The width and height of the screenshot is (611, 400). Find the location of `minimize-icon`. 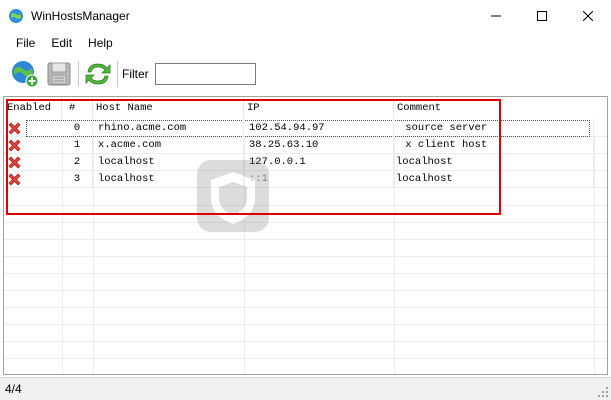

minimize-icon is located at coordinates (496, 15).